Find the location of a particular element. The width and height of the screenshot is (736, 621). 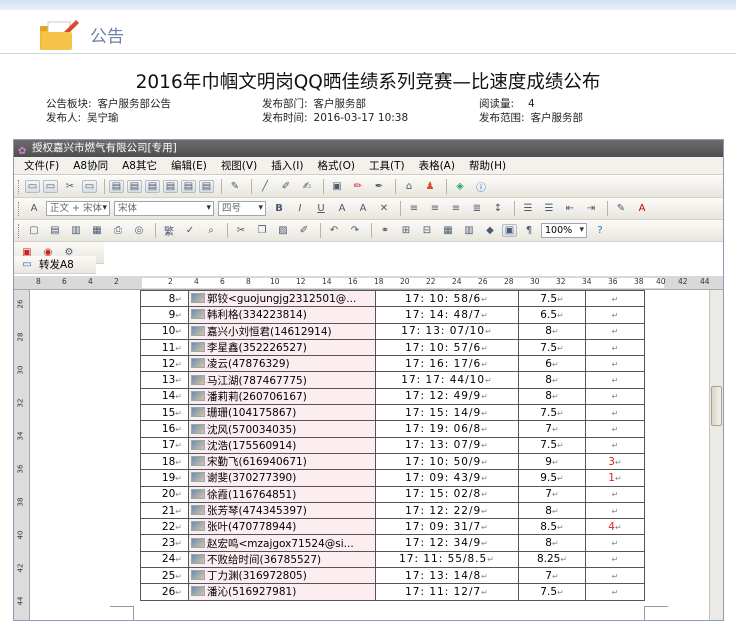

tables-borders-icon: ⊞ is located at coordinates (406, 231).